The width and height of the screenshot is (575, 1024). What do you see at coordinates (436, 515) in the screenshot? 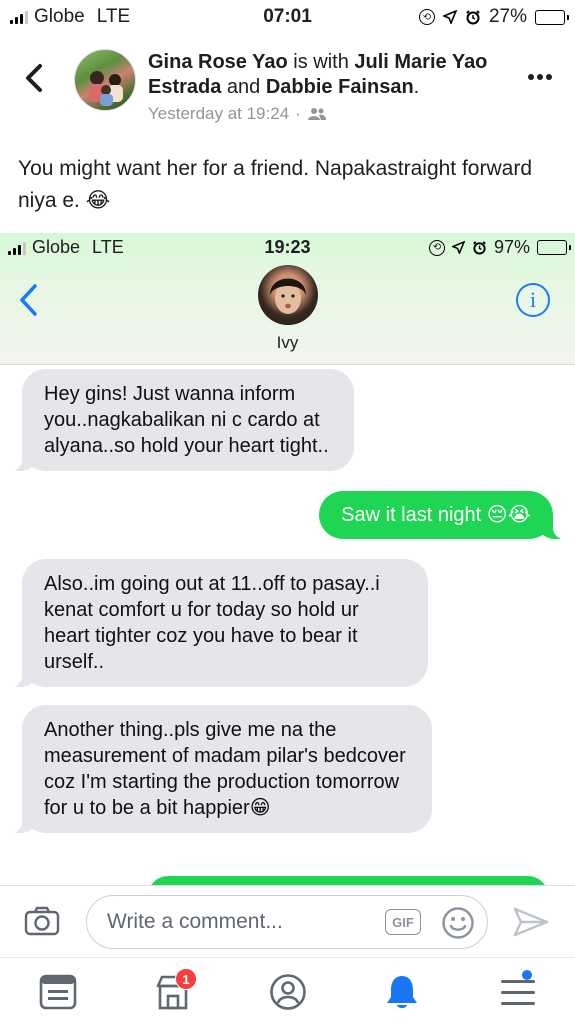
I see `message-text: Saw it last night 😔😭` at bounding box center [436, 515].